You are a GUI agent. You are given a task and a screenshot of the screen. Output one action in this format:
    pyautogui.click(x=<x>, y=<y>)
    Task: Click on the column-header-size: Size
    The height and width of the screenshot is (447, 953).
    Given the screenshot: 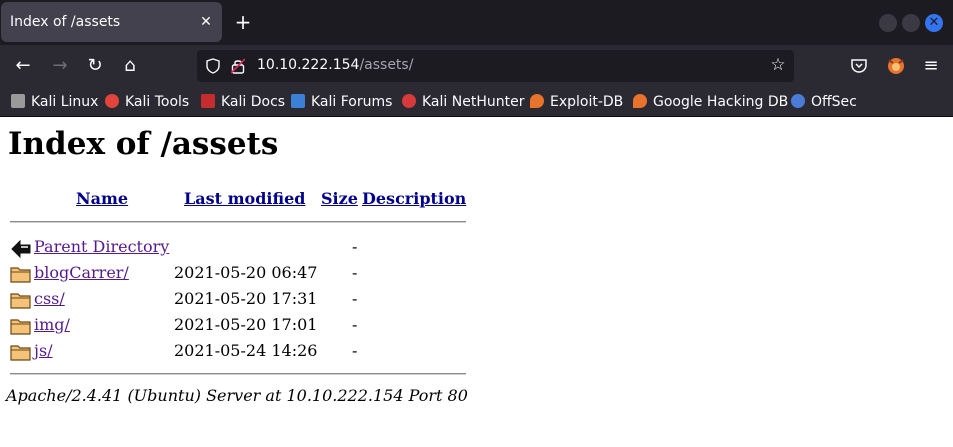 What is the action you would take?
    pyautogui.click(x=339, y=198)
    